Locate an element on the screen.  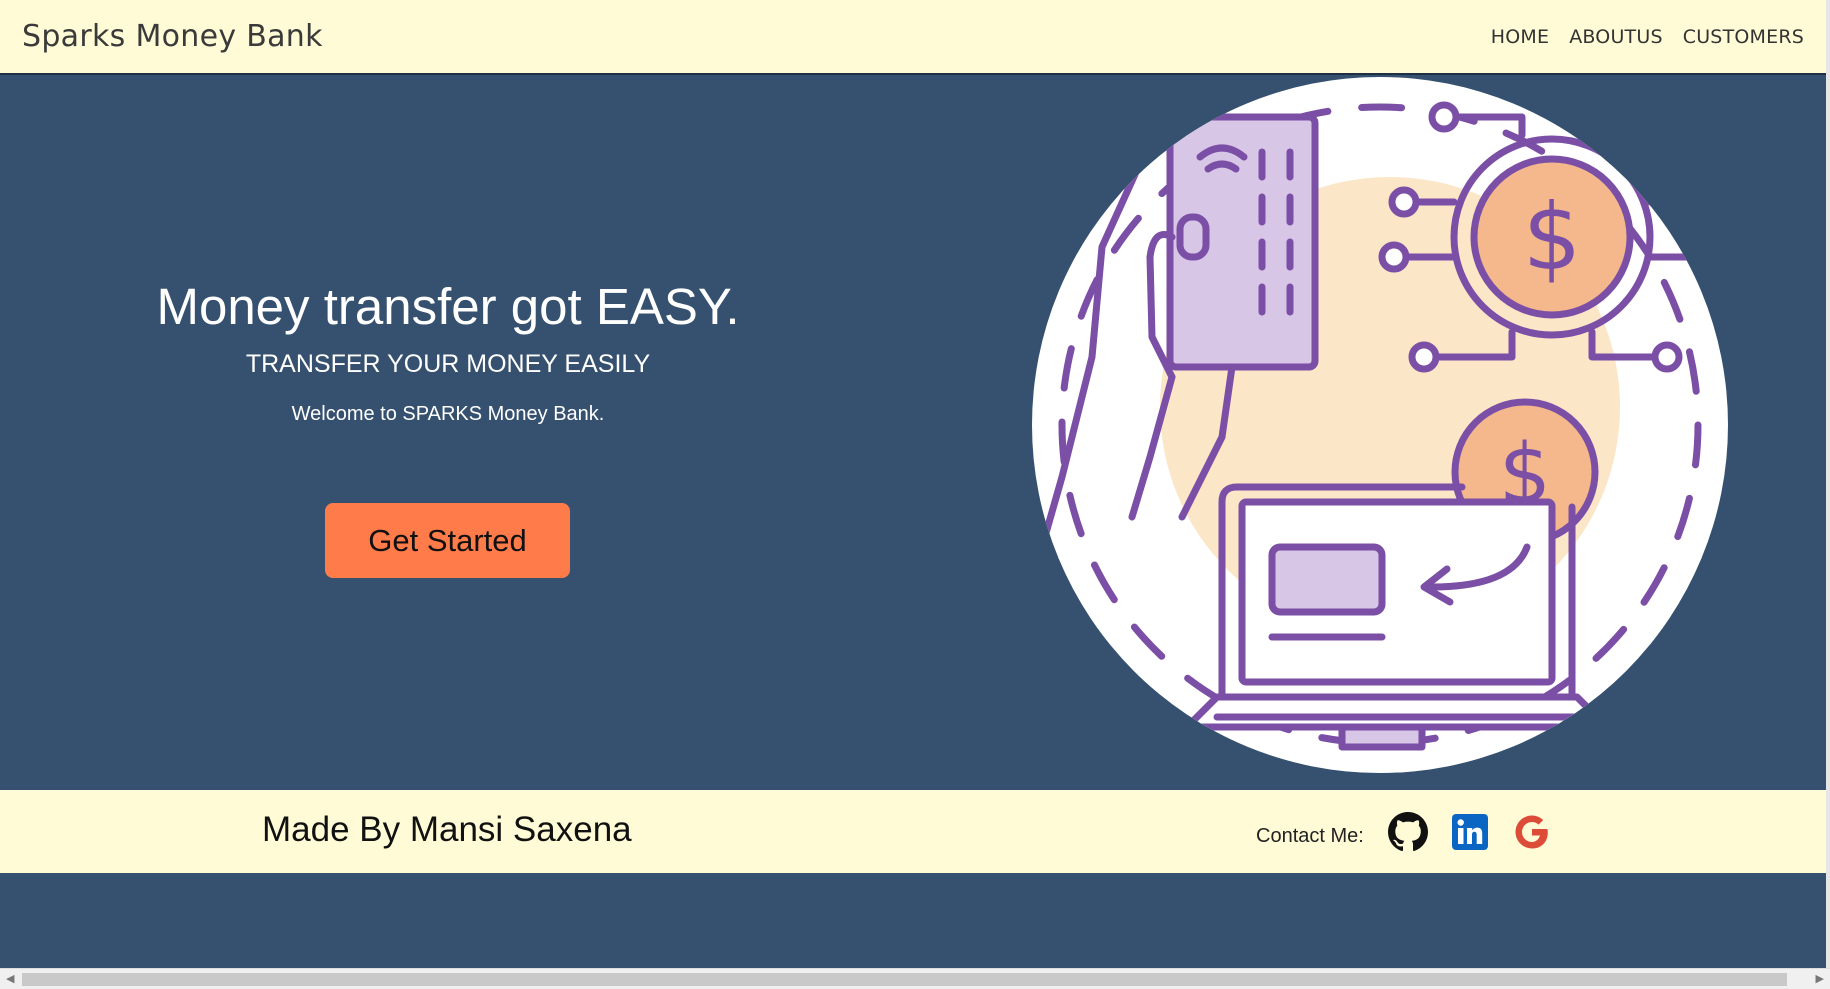
contact-links: Contact Me: is located at coordinates (1405, 832).